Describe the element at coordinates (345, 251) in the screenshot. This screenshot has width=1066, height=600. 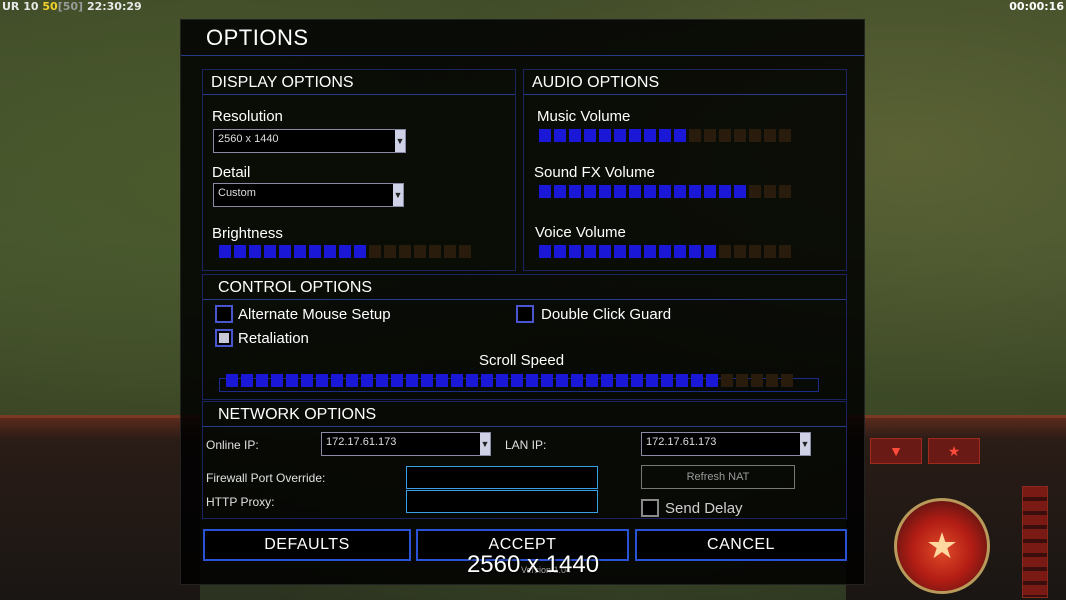
I see `brightness-slider` at that location.